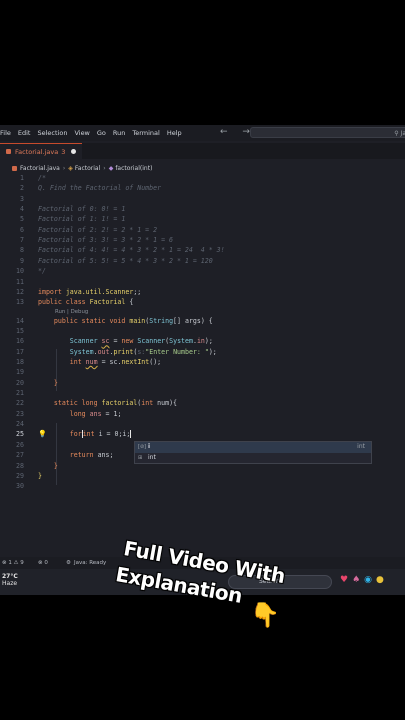  Describe the element at coordinates (142, 447) in the screenshot. I see `variable-icon: [⊘]` at that location.